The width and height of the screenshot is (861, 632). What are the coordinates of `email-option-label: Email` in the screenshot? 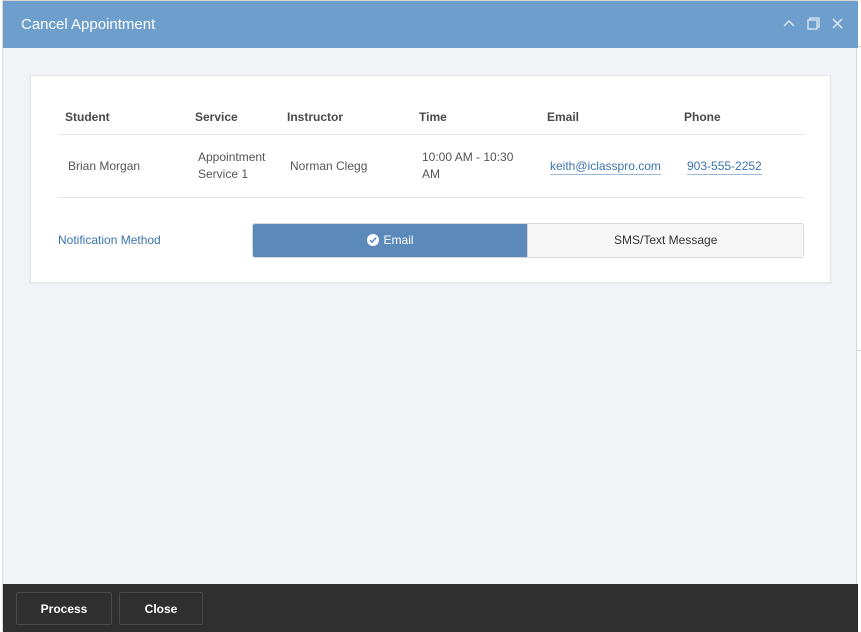 It's located at (398, 240).